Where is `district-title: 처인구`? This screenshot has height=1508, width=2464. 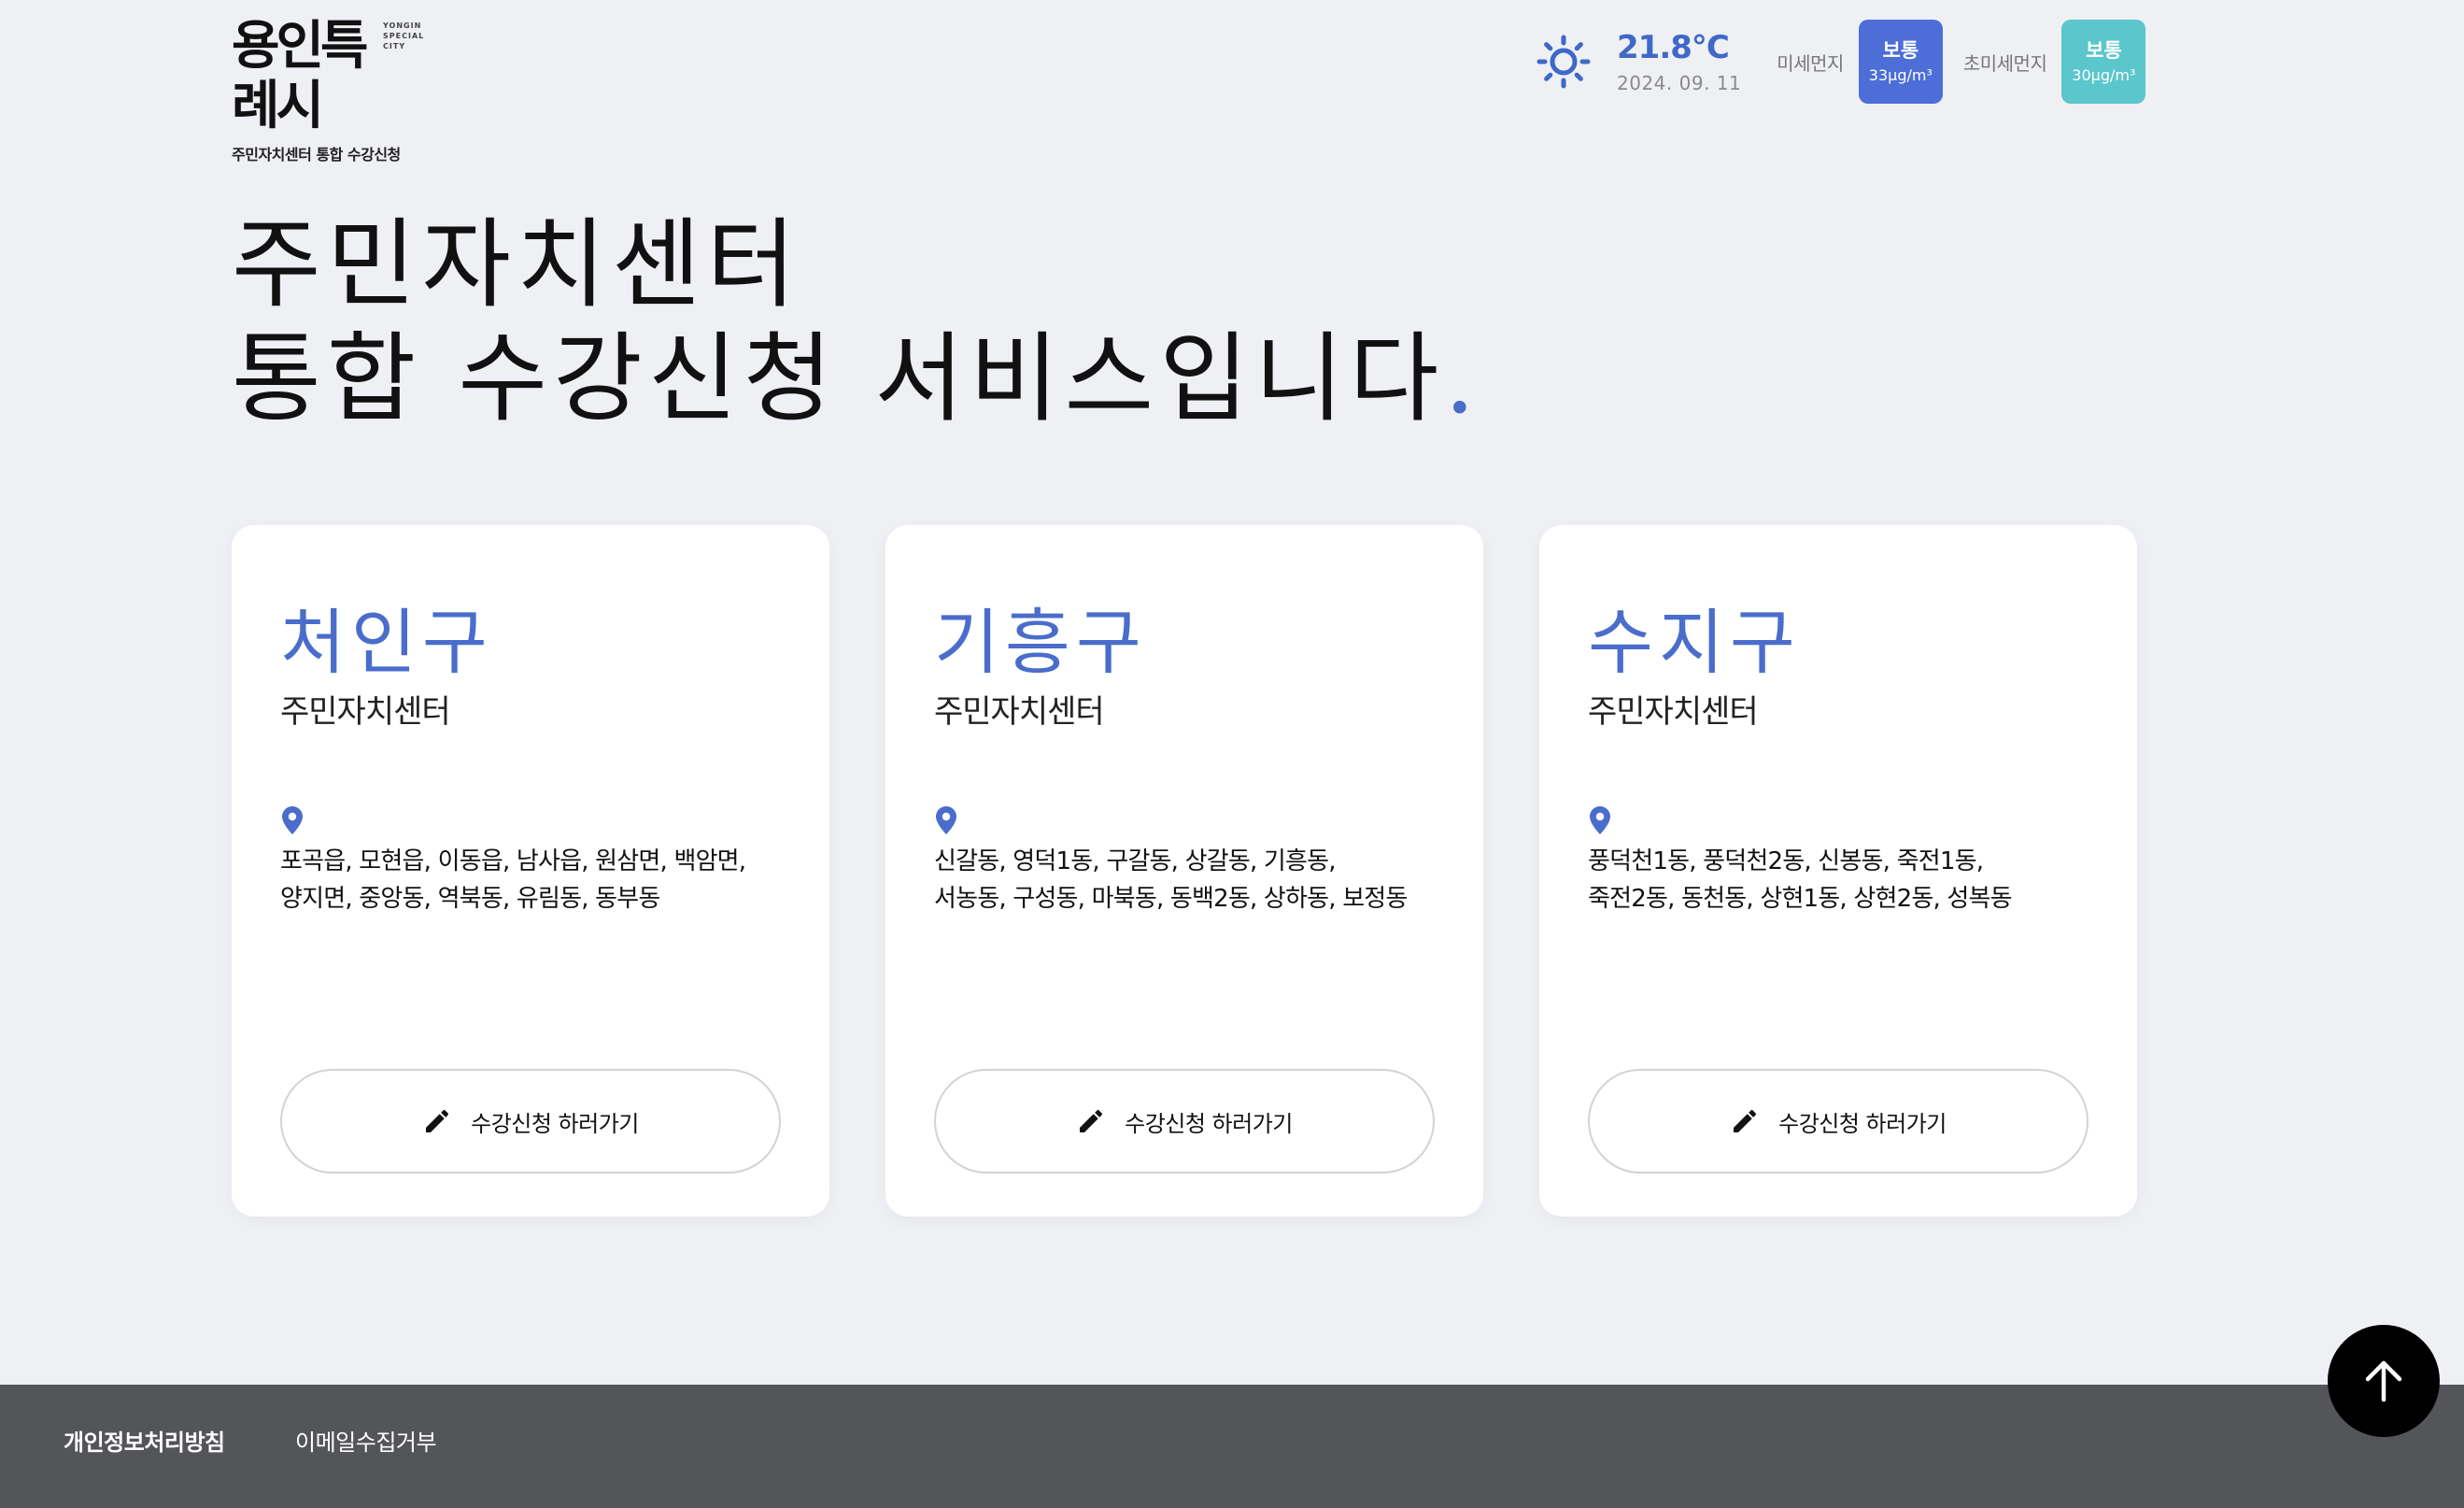
district-title: 처인구 is located at coordinates (387, 642).